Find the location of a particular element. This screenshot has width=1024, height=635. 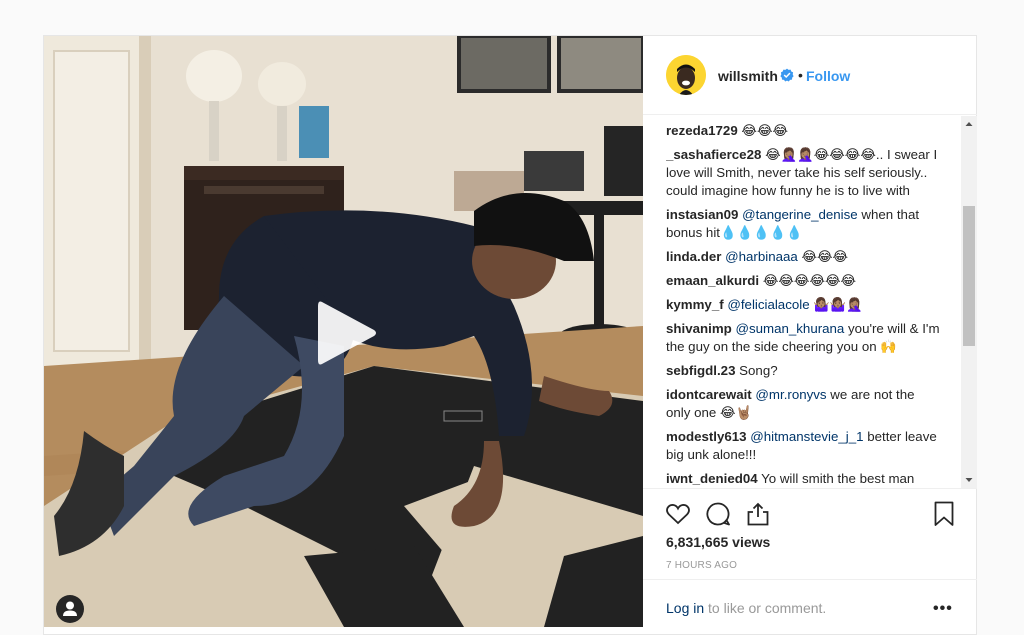

comment-item: rezeda1729 😂😂😂 is located at coordinates (803, 131).